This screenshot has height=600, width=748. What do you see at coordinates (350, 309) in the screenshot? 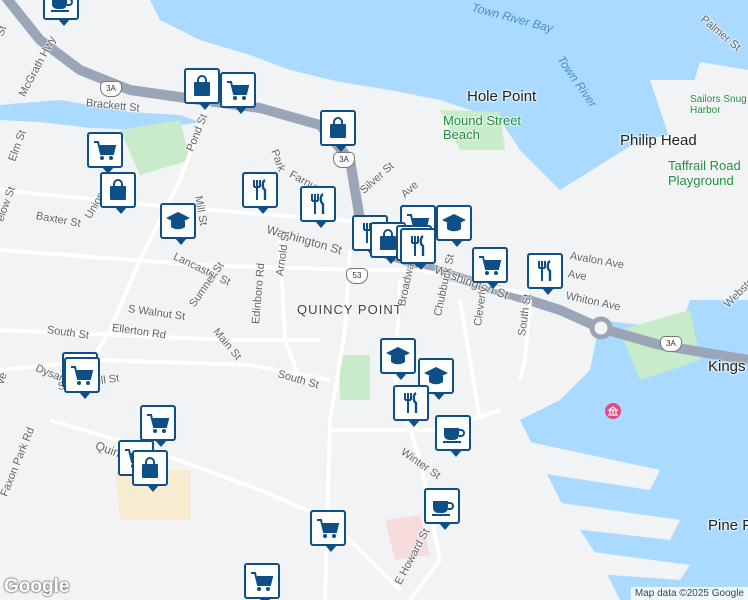
I see `area-label-quincy-point: QUINCY POINT` at bounding box center [350, 309].